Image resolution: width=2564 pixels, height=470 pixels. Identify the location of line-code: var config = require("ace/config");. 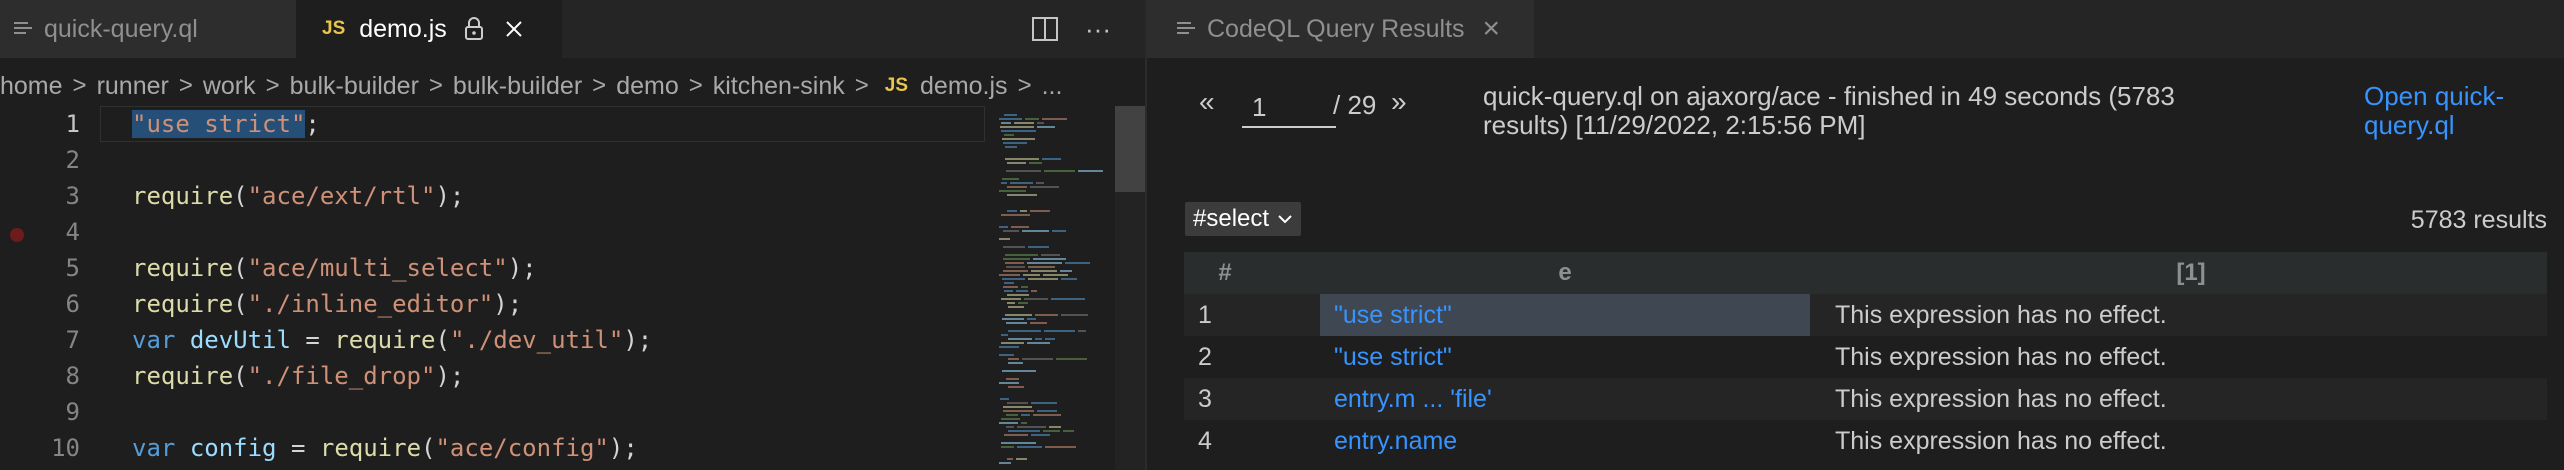
(385, 448).